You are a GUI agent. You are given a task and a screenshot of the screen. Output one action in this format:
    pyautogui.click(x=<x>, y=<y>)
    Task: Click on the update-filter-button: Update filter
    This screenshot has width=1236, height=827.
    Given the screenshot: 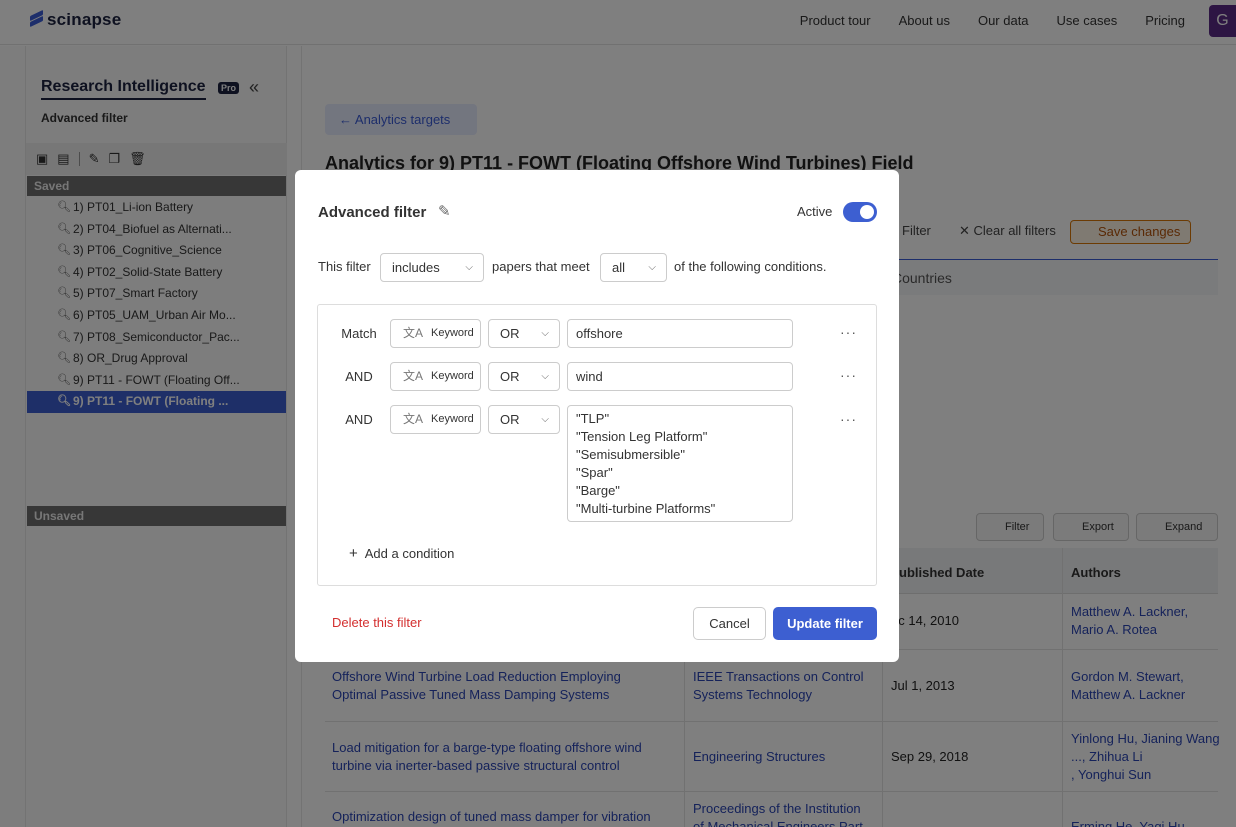 What is the action you would take?
    pyautogui.click(x=825, y=623)
    